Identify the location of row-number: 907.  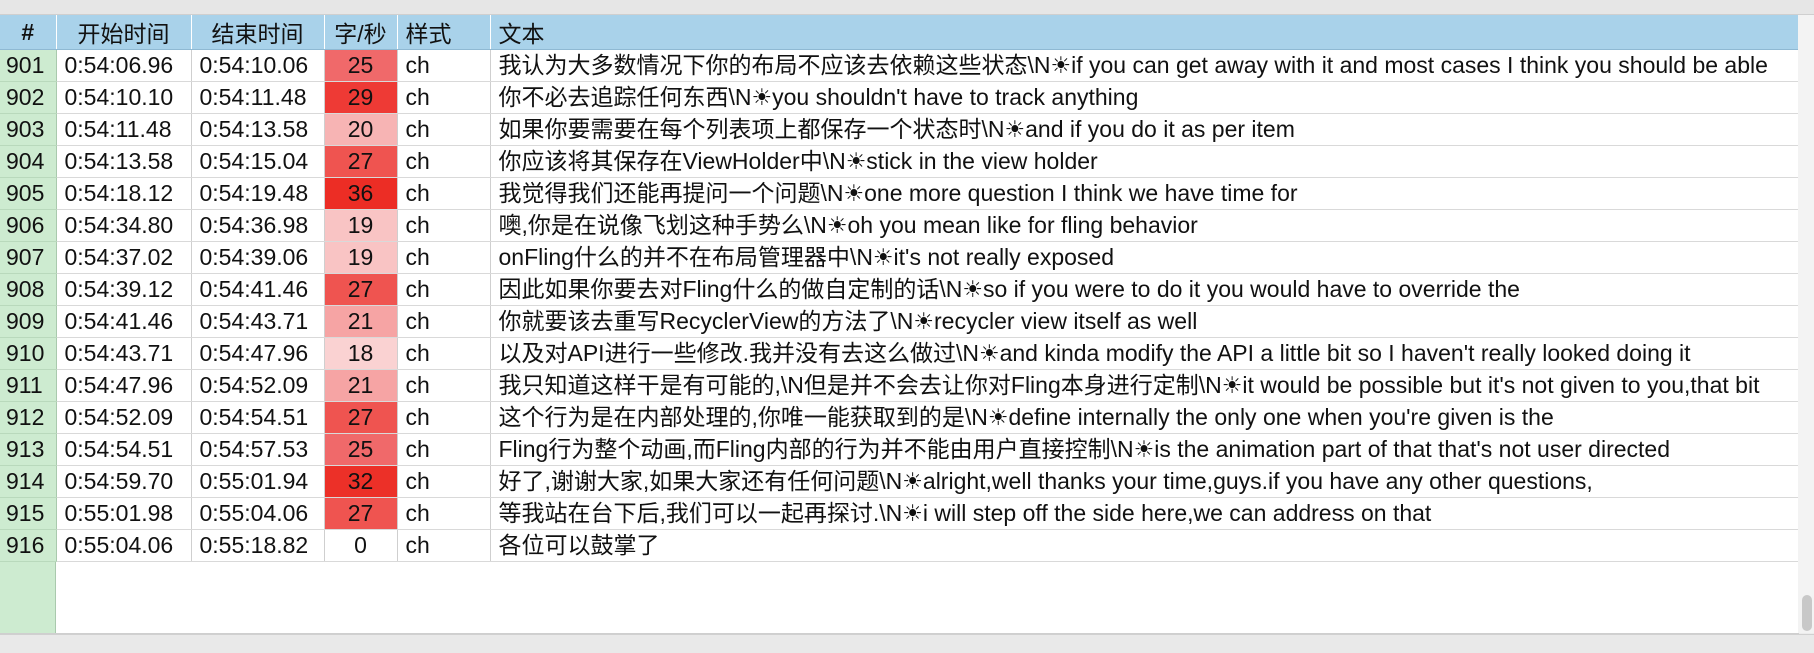
(28, 257).